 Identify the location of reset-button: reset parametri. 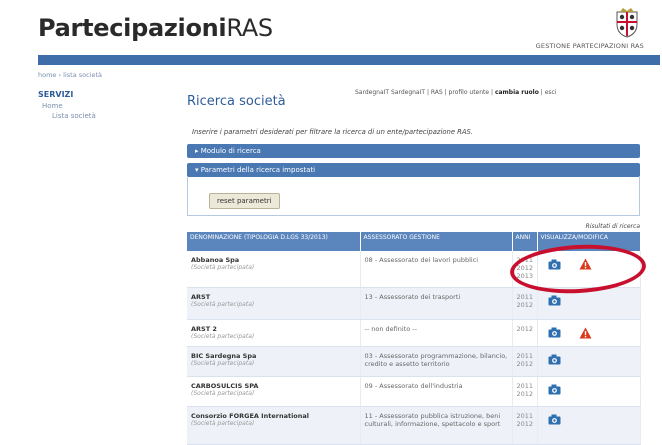
(244, 201).